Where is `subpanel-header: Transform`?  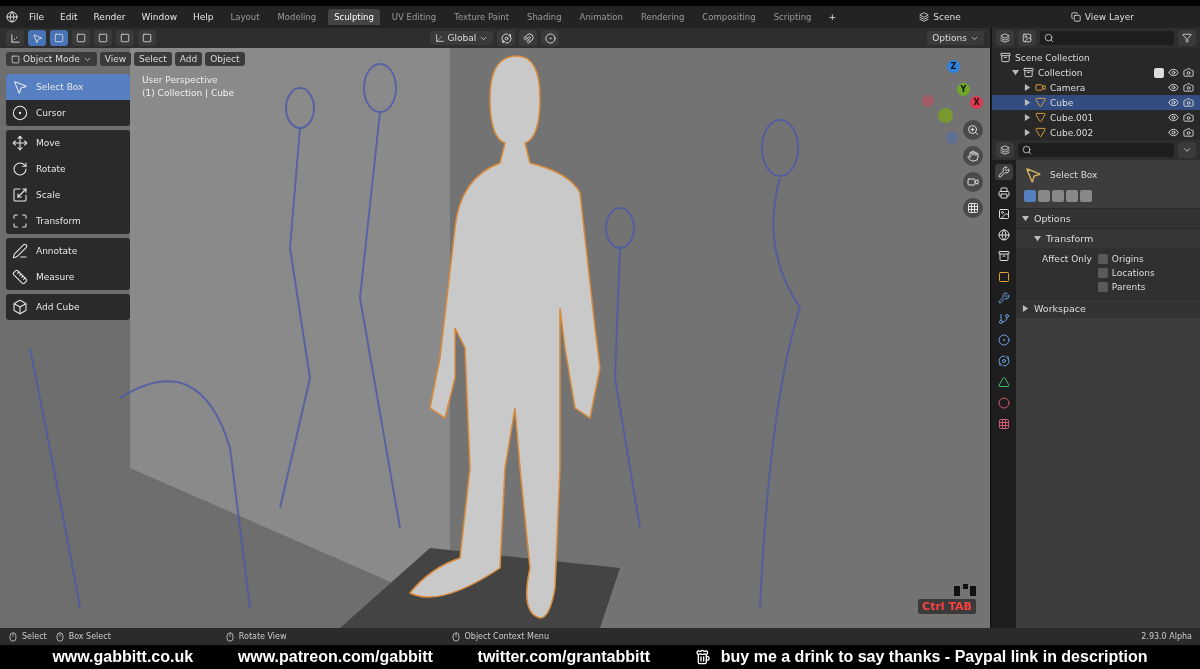 subpanel-header: Transform is located at coordinates (1108, 238).